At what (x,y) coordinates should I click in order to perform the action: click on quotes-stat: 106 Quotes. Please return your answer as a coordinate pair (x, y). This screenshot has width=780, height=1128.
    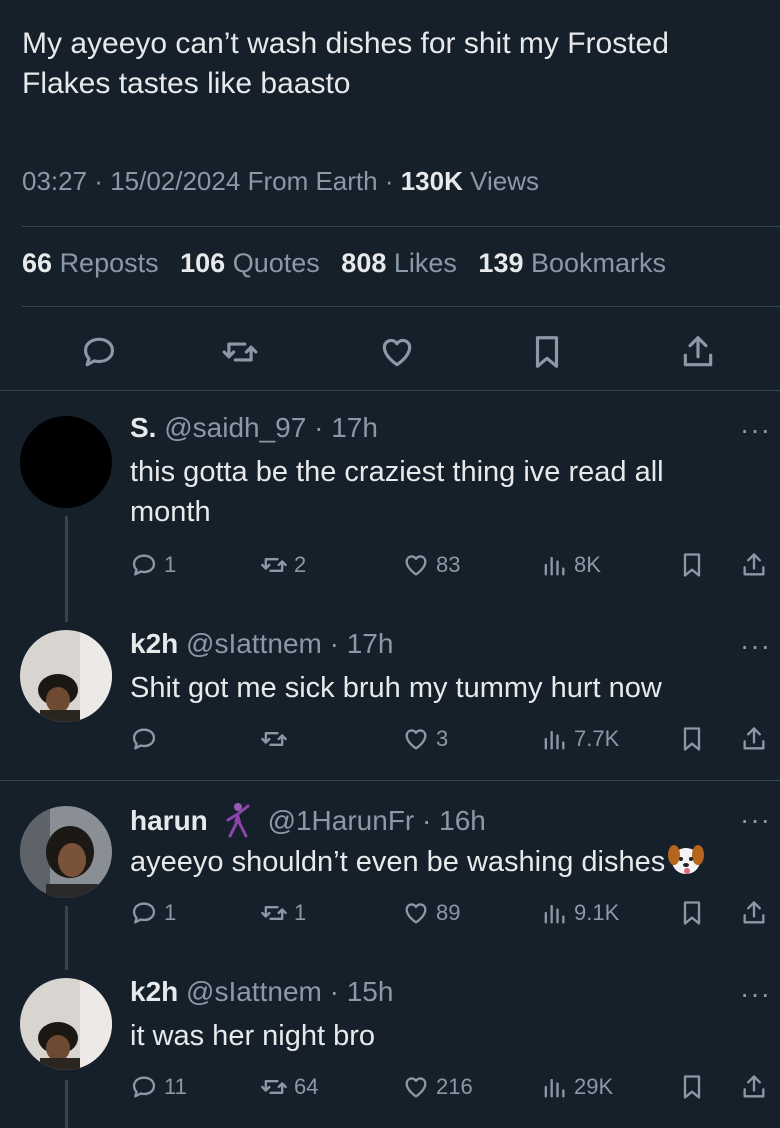
    Looking at the image, I should click on (250, 263).